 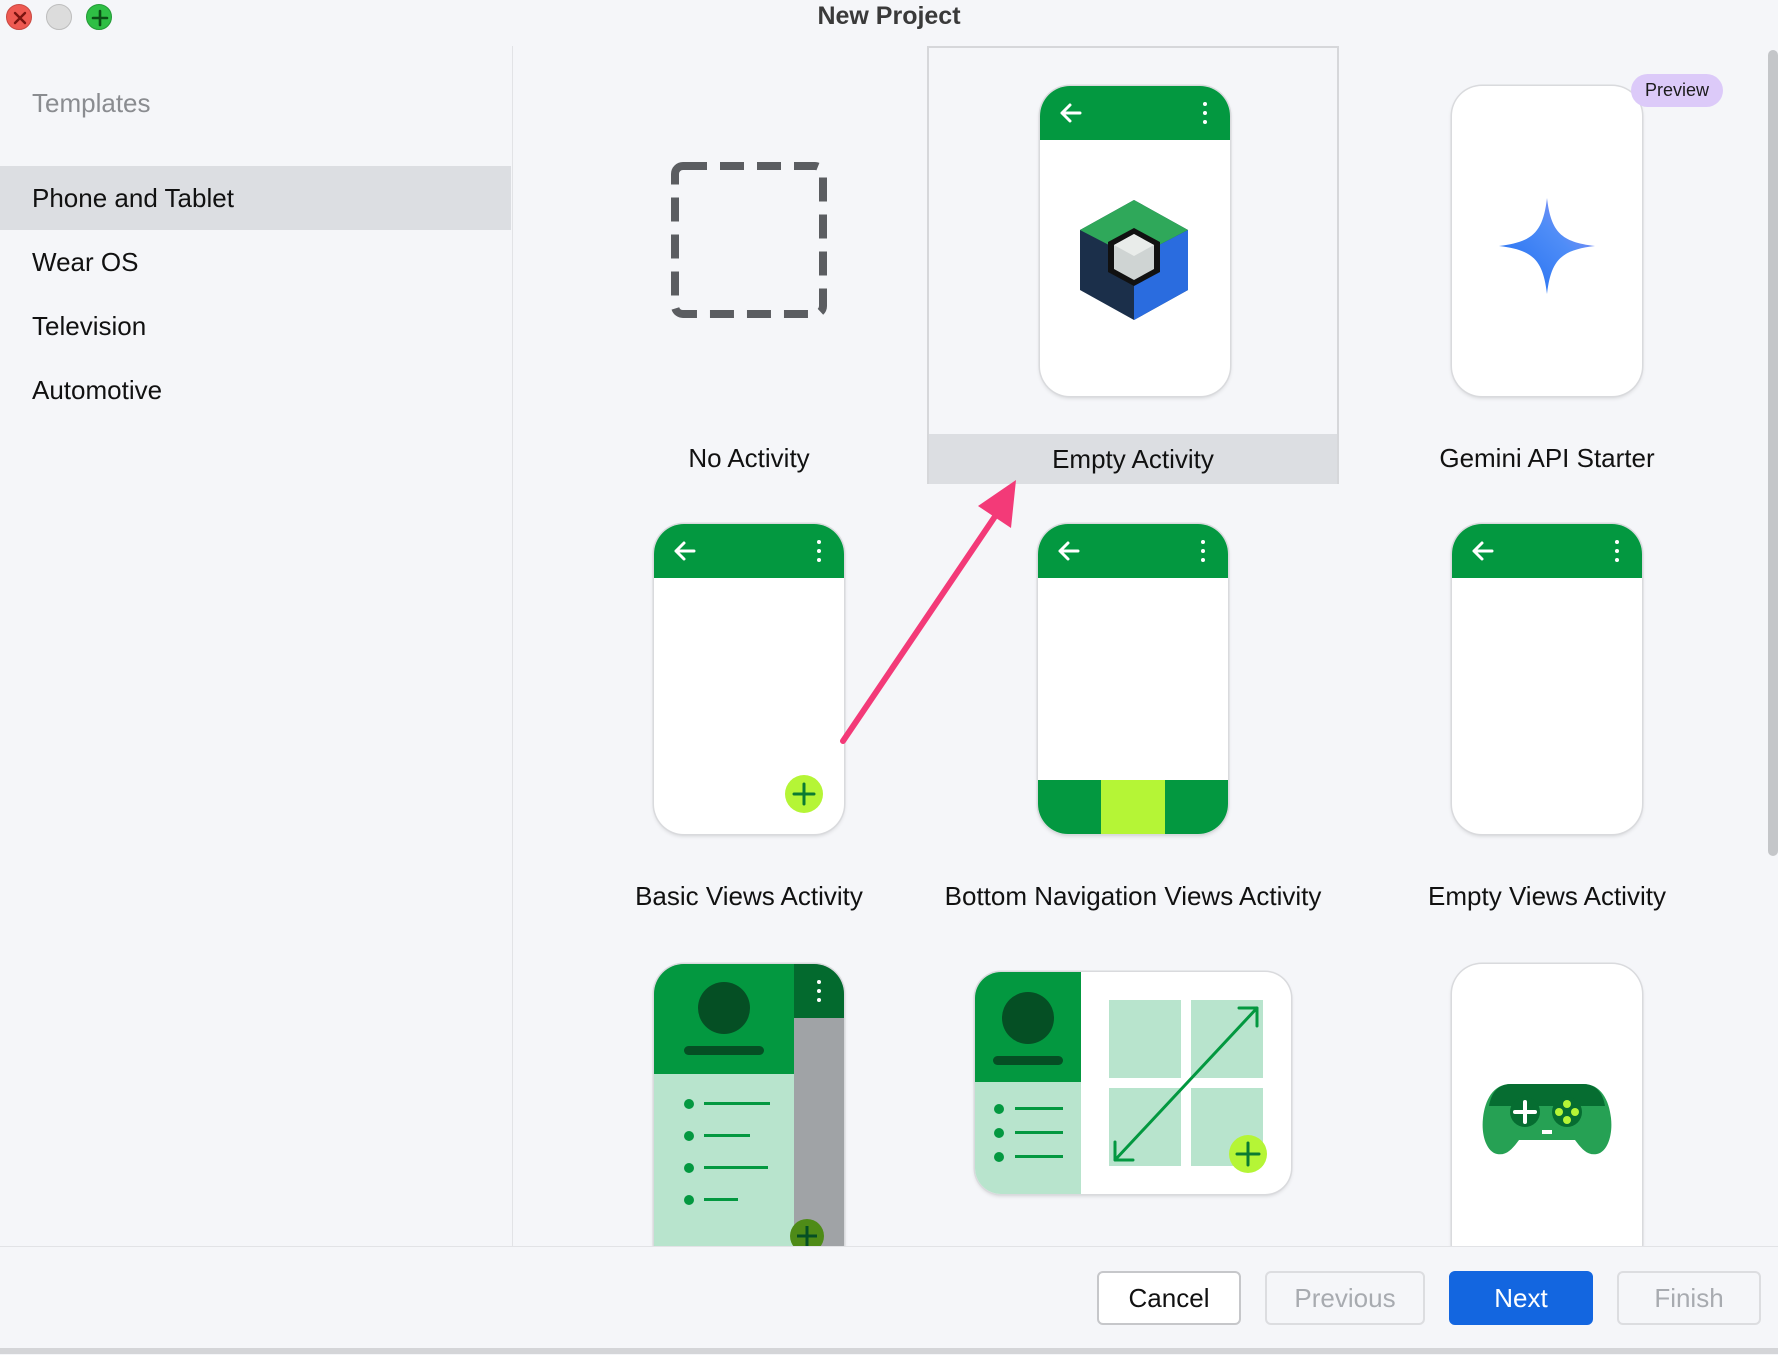 I want to click on bottom-nav-icon, so click(x=1133, y=807).